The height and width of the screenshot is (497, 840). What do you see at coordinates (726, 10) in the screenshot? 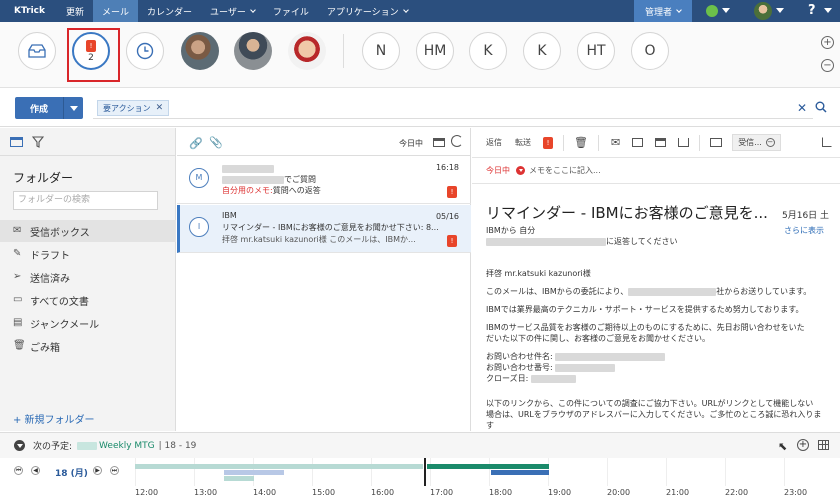
I see `status-chevron-icon` at bounding box center [726, 10].